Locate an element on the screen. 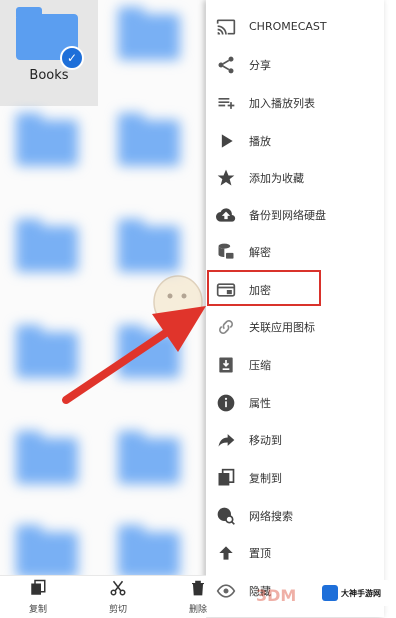 This screenshot has height=618, width=396. menu-item-decrypt: 解密 is located at coordinates (295, 251).